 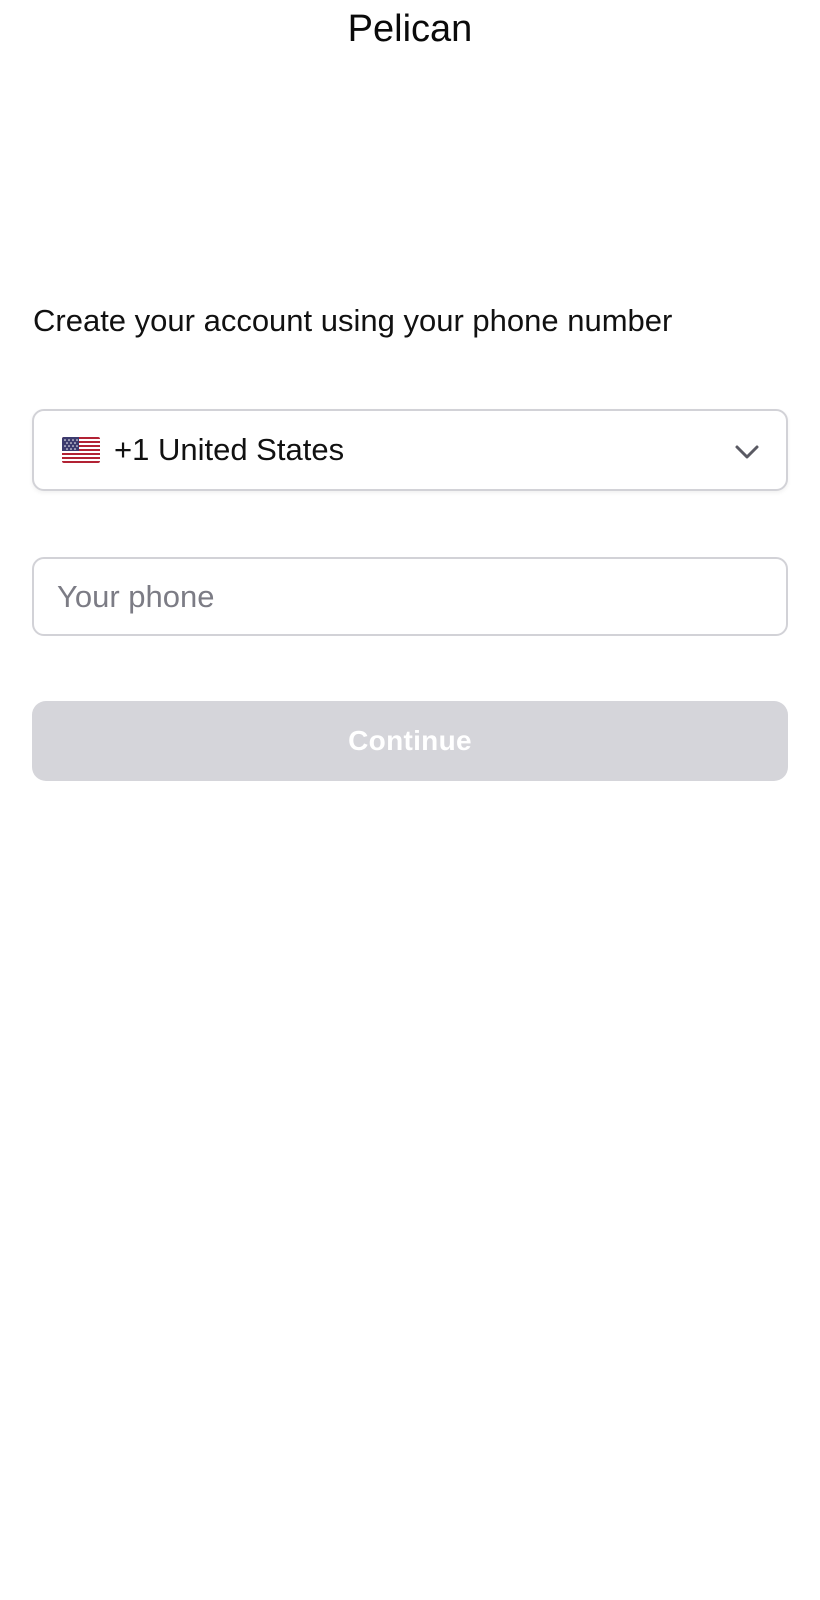 I want to click on app-title: Pelican, so click(x=410, y=29).